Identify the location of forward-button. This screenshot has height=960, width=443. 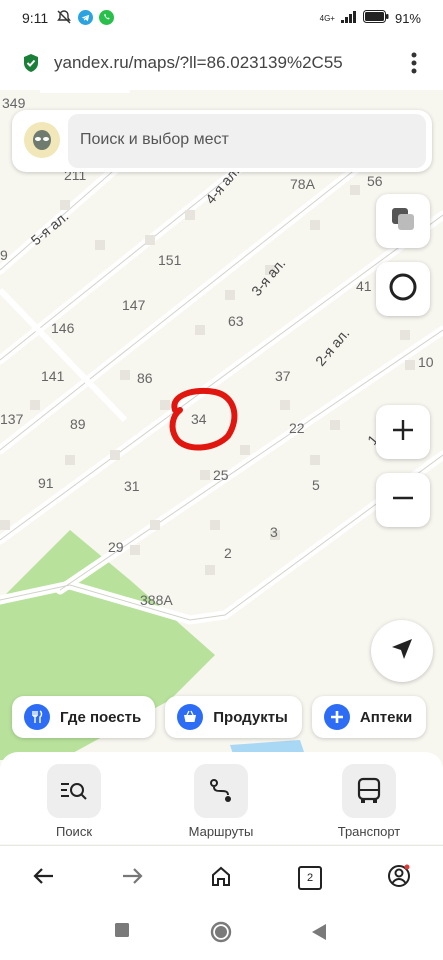
(132, 878).